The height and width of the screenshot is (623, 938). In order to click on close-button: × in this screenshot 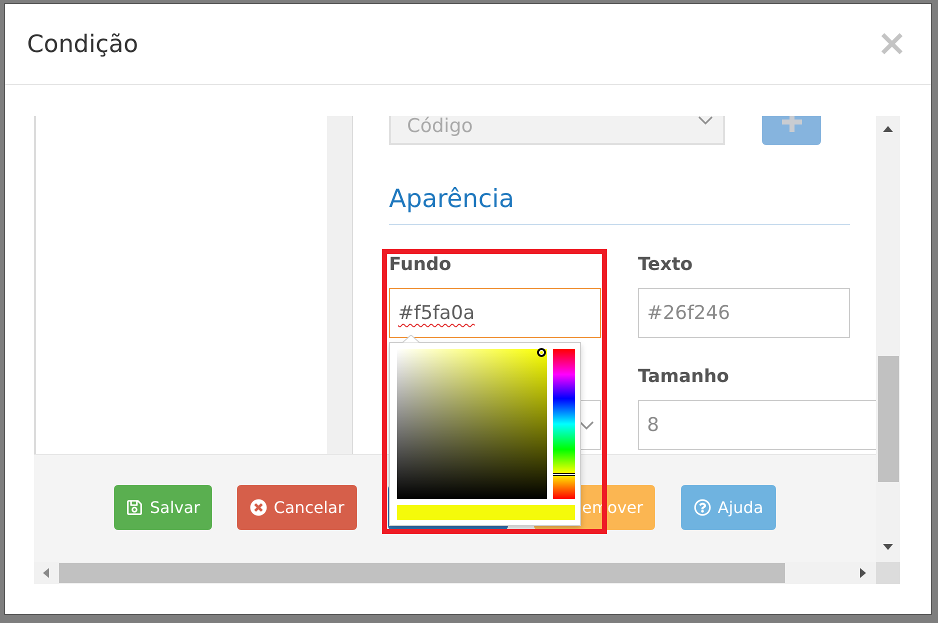, I will do `click(891, 44)`.